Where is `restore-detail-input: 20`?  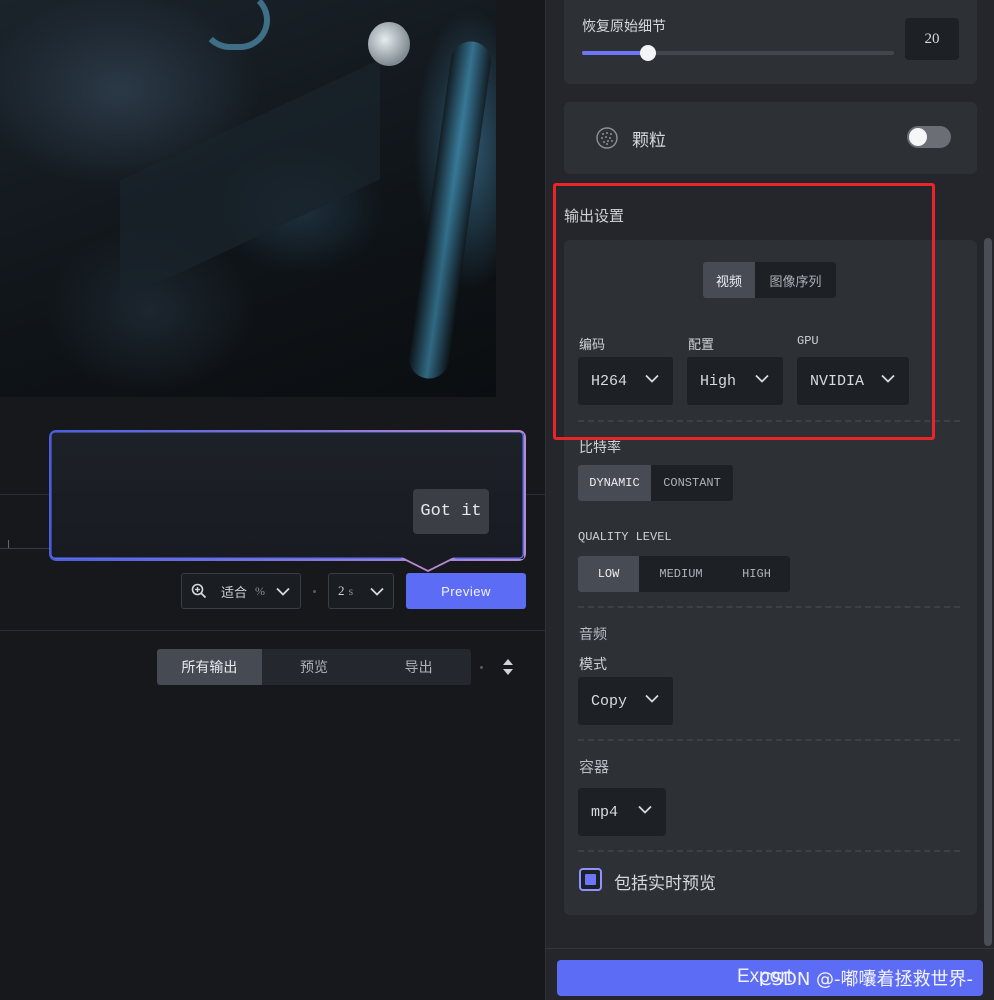
restore-detail-input: 20 is located at coordinates (932, 39).